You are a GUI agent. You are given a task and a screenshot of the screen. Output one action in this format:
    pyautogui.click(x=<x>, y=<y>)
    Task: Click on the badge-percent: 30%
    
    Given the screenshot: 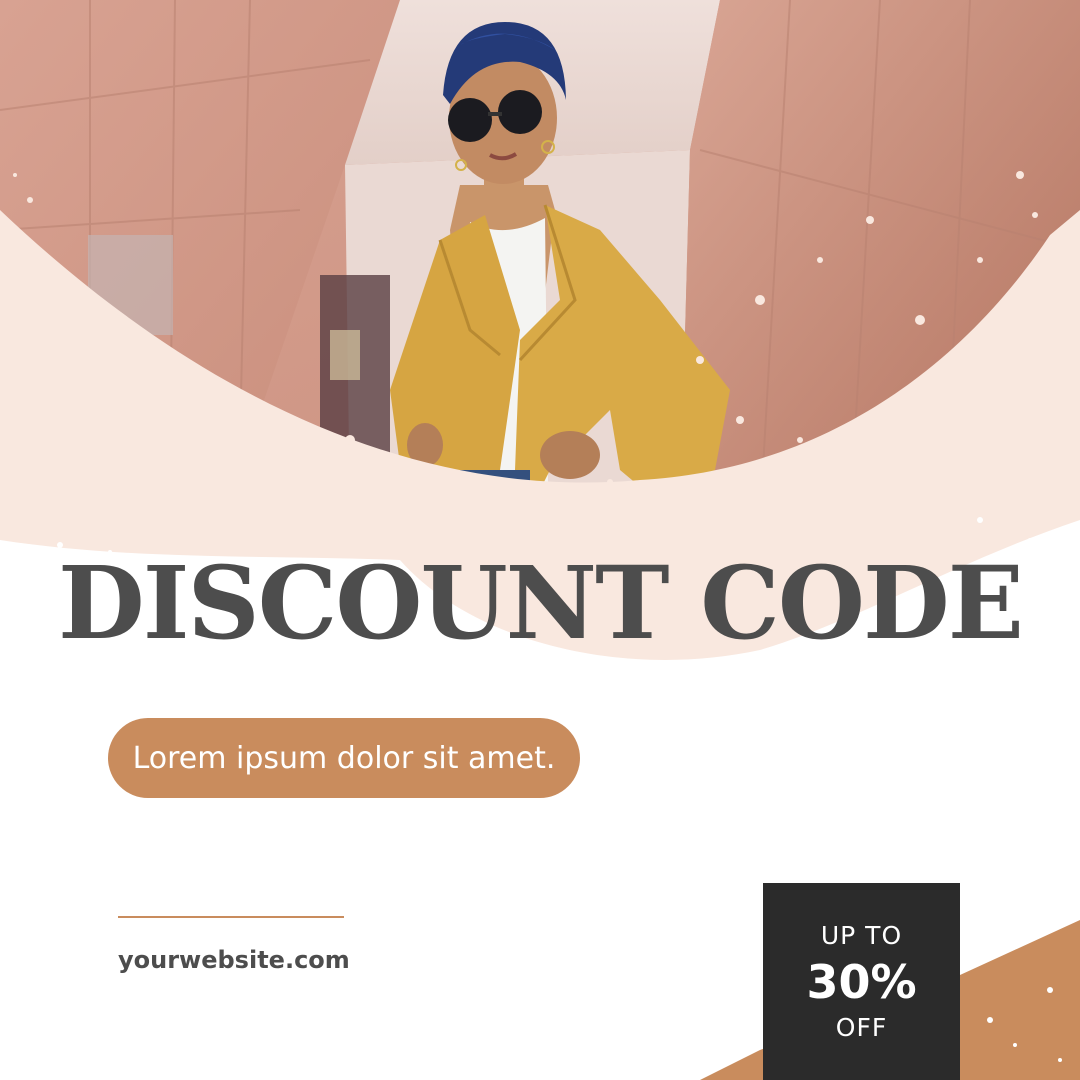 What is the action you would take?
    pyautogui.click(x=861, y=982)
    